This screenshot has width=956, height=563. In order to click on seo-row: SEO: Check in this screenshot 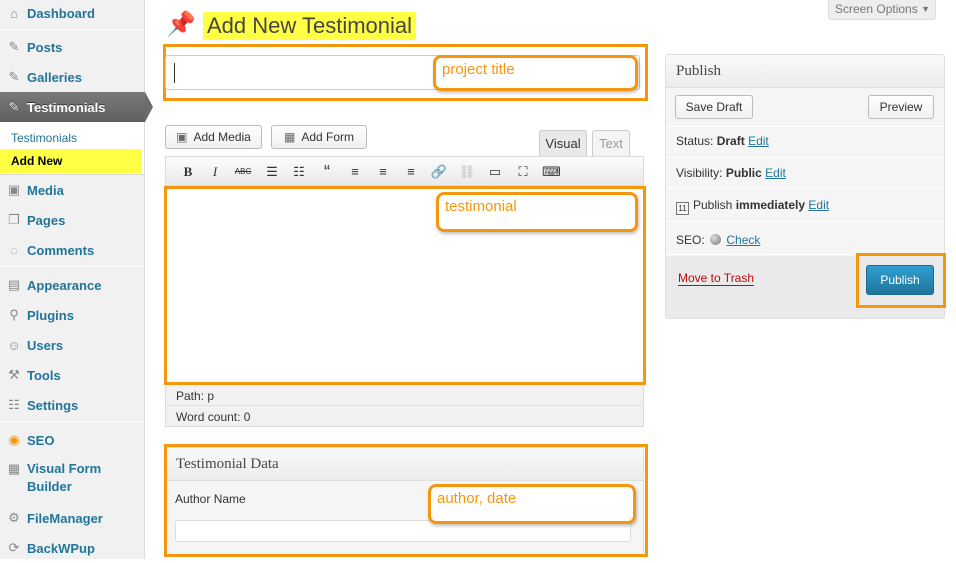, I will do `click(718, 240)`.